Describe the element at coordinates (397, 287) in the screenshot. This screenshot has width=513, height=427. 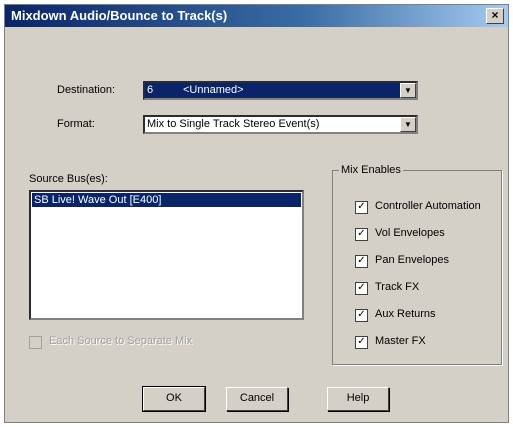
I see `checkbox-label: Track FX` at that location.